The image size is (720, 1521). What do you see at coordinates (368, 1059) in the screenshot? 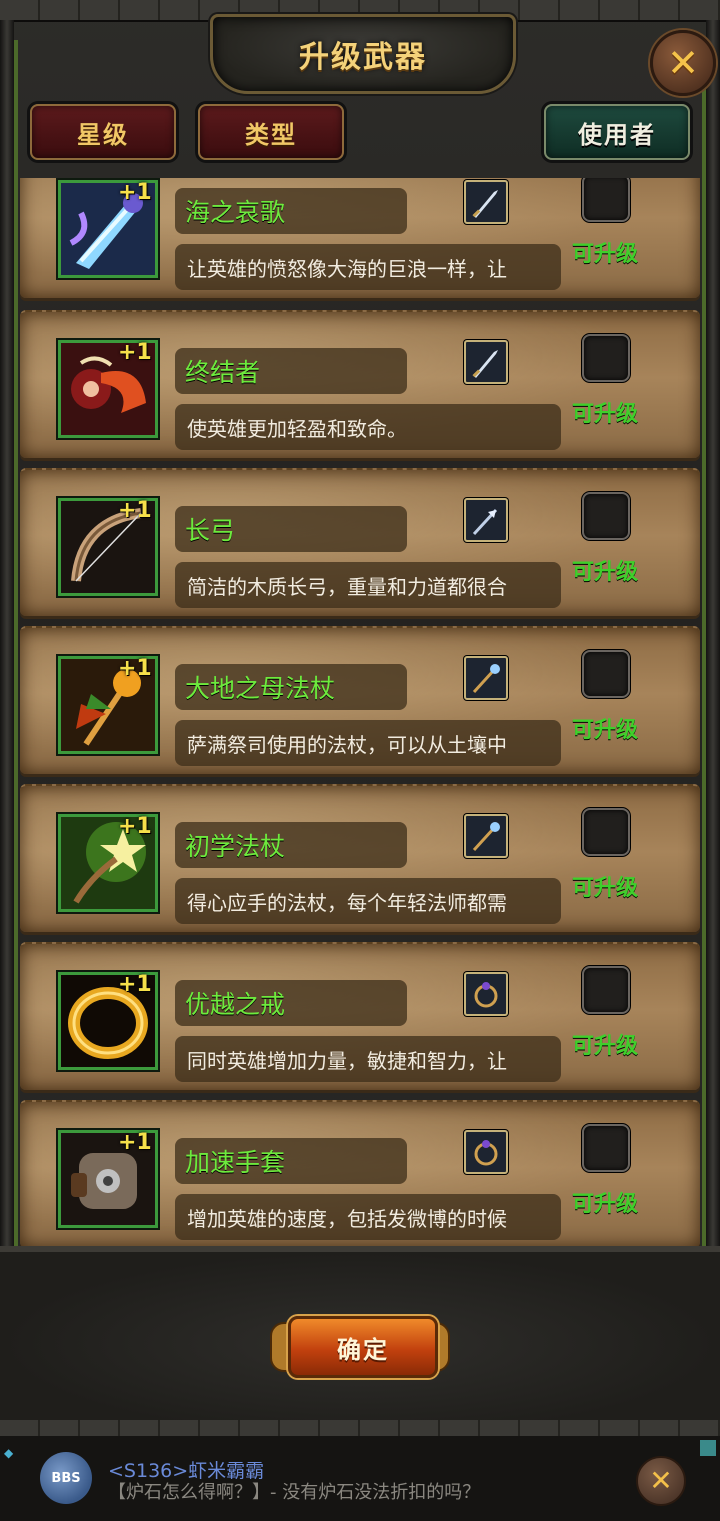
I see `item-description: 同时英雄增加力量，敏捷和智力，让` at bounding box center [368, 1059].